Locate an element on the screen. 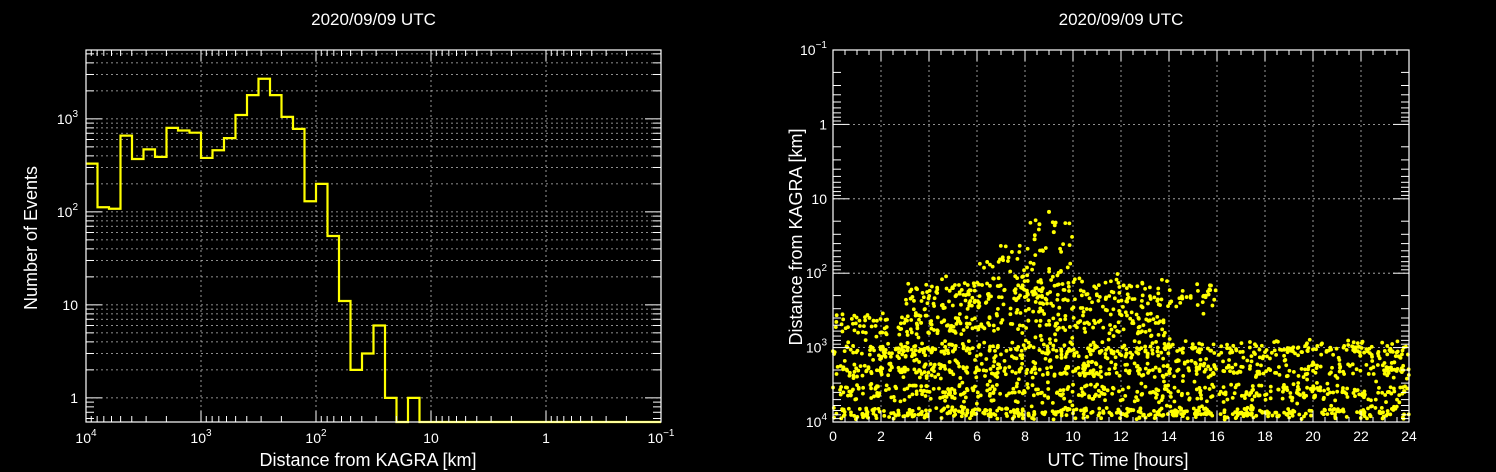  scatter-x-tick-label: 2 is located at coordinates (881, 436).